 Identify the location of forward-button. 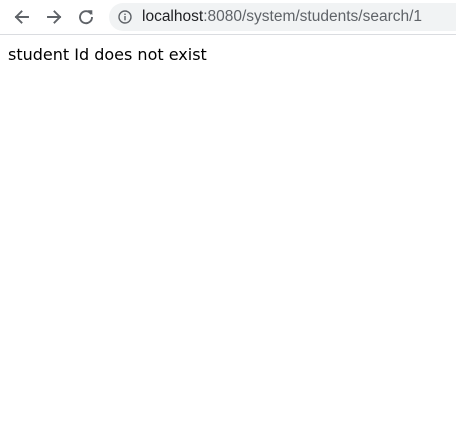
(54, 17).